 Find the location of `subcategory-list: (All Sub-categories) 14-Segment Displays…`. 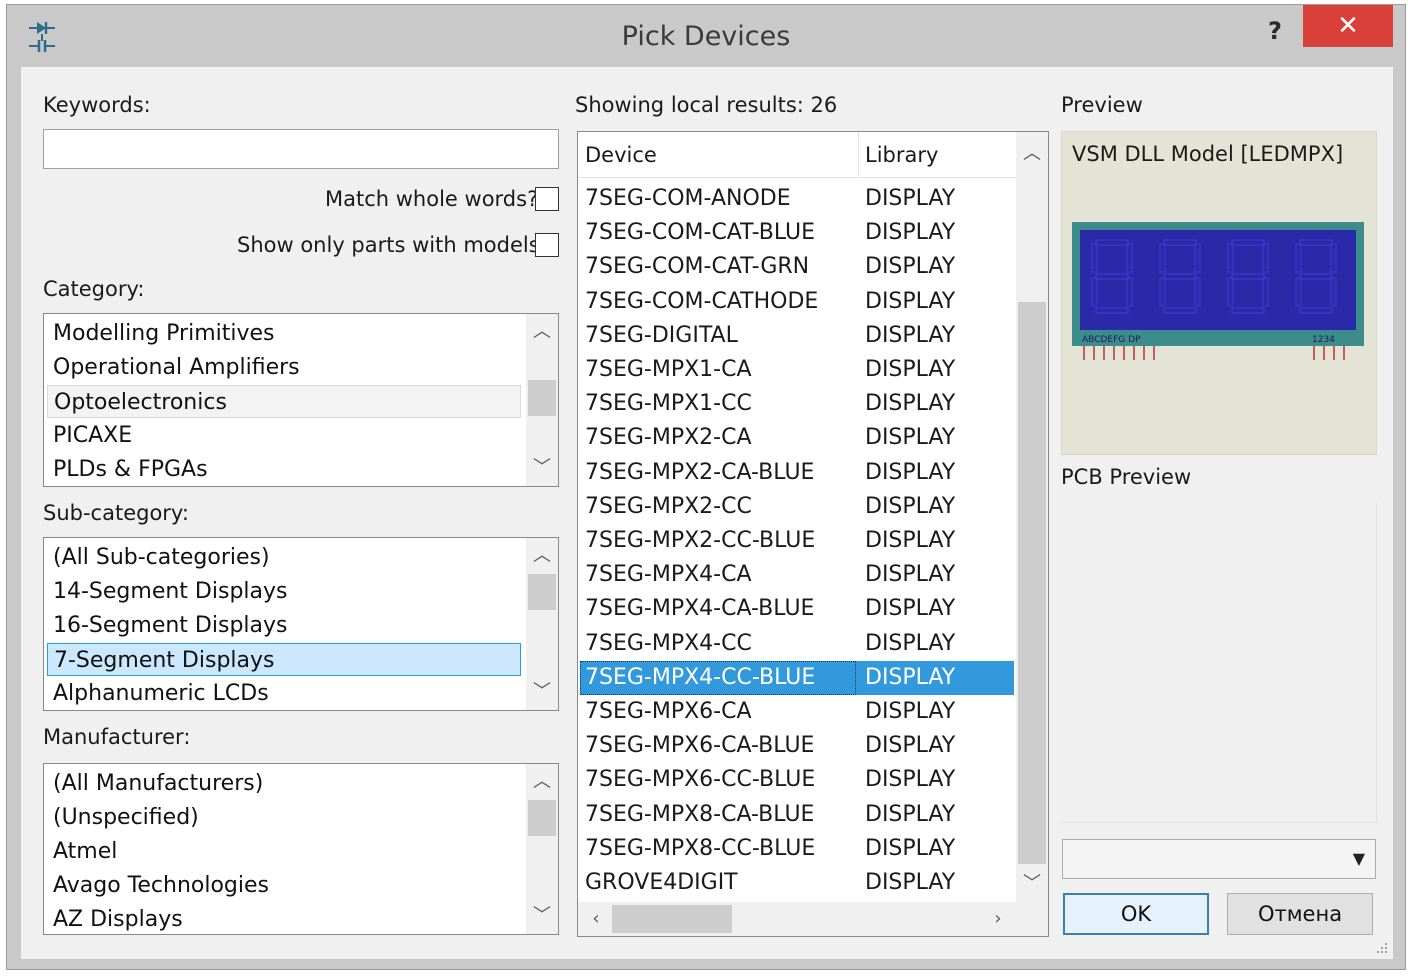

subcategory-list: (All Sub-categories) 14-Segment Displays… is located at coordinates (301, 624).